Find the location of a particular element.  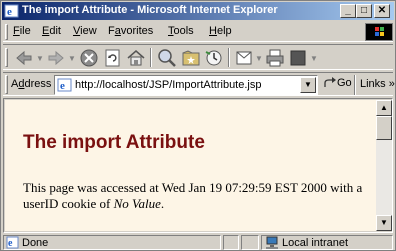

status-text: Done is located at coordinates (35, 243).